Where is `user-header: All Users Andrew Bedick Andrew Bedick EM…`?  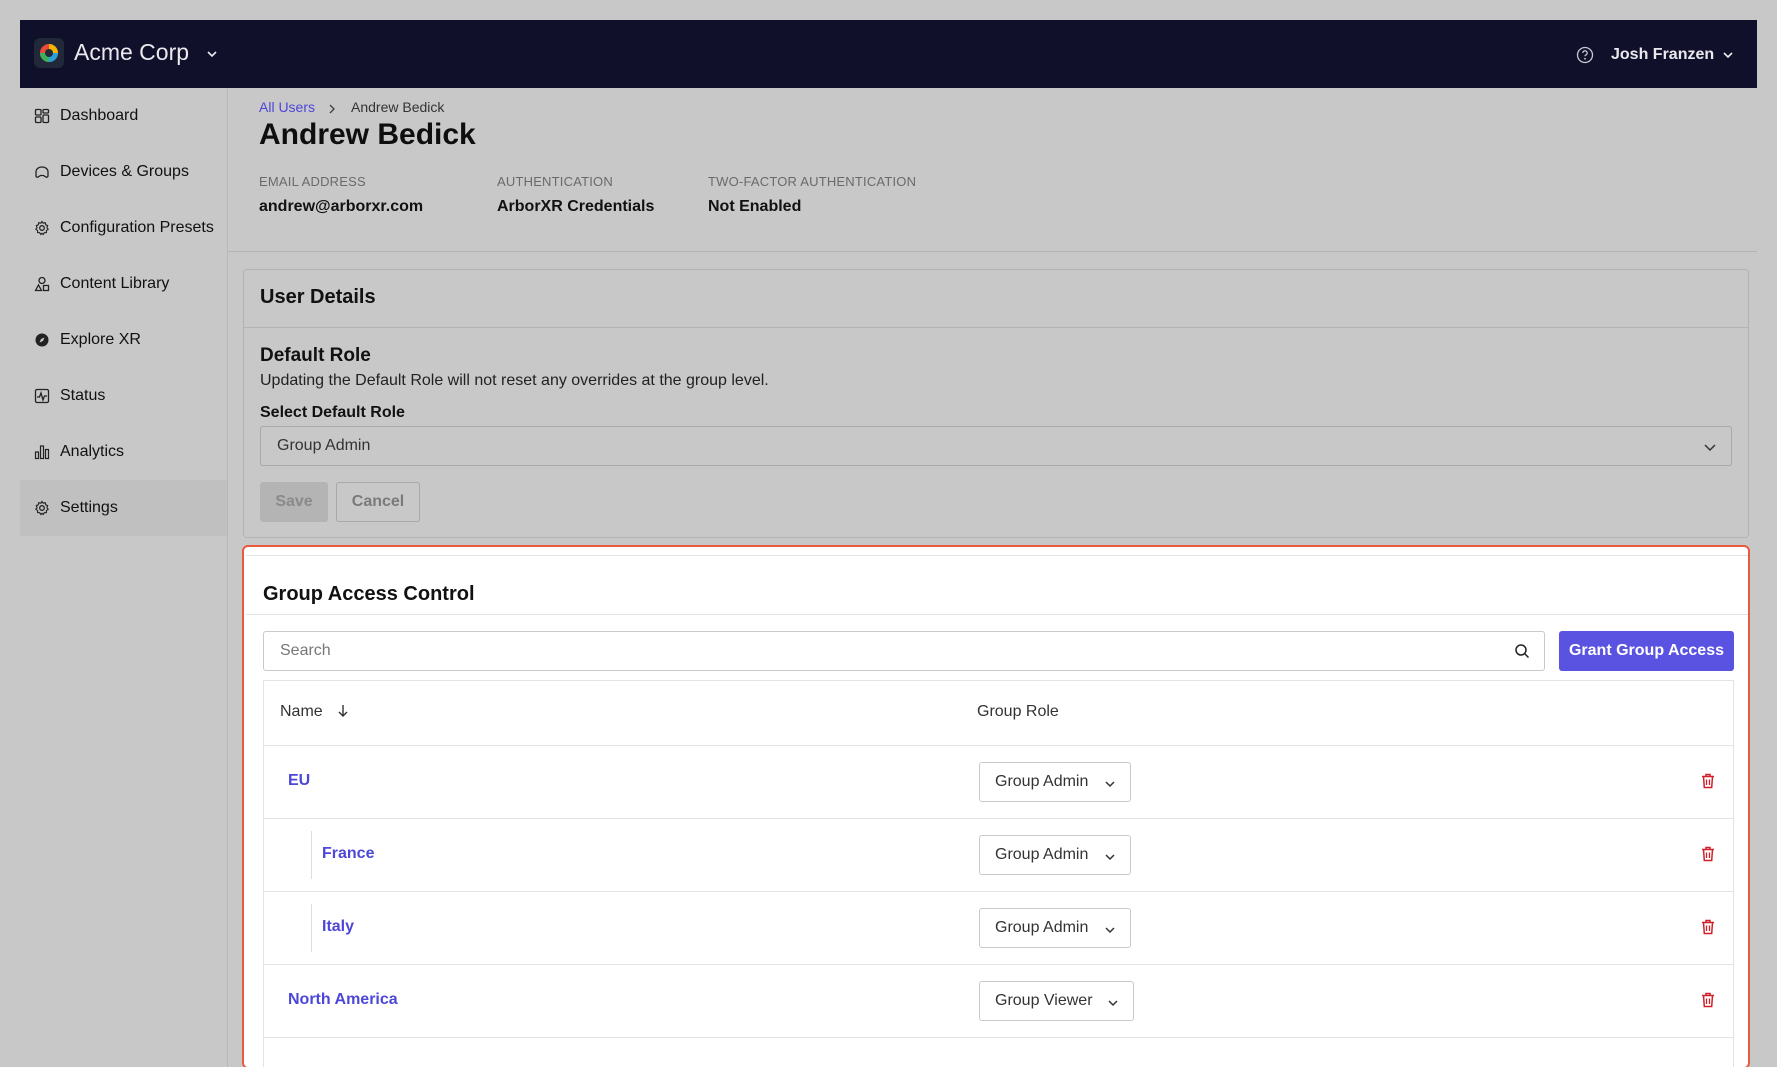 user-header: All Users Andrew Bedick Andrew Bedick EM… is located at coordinates (992, 170).